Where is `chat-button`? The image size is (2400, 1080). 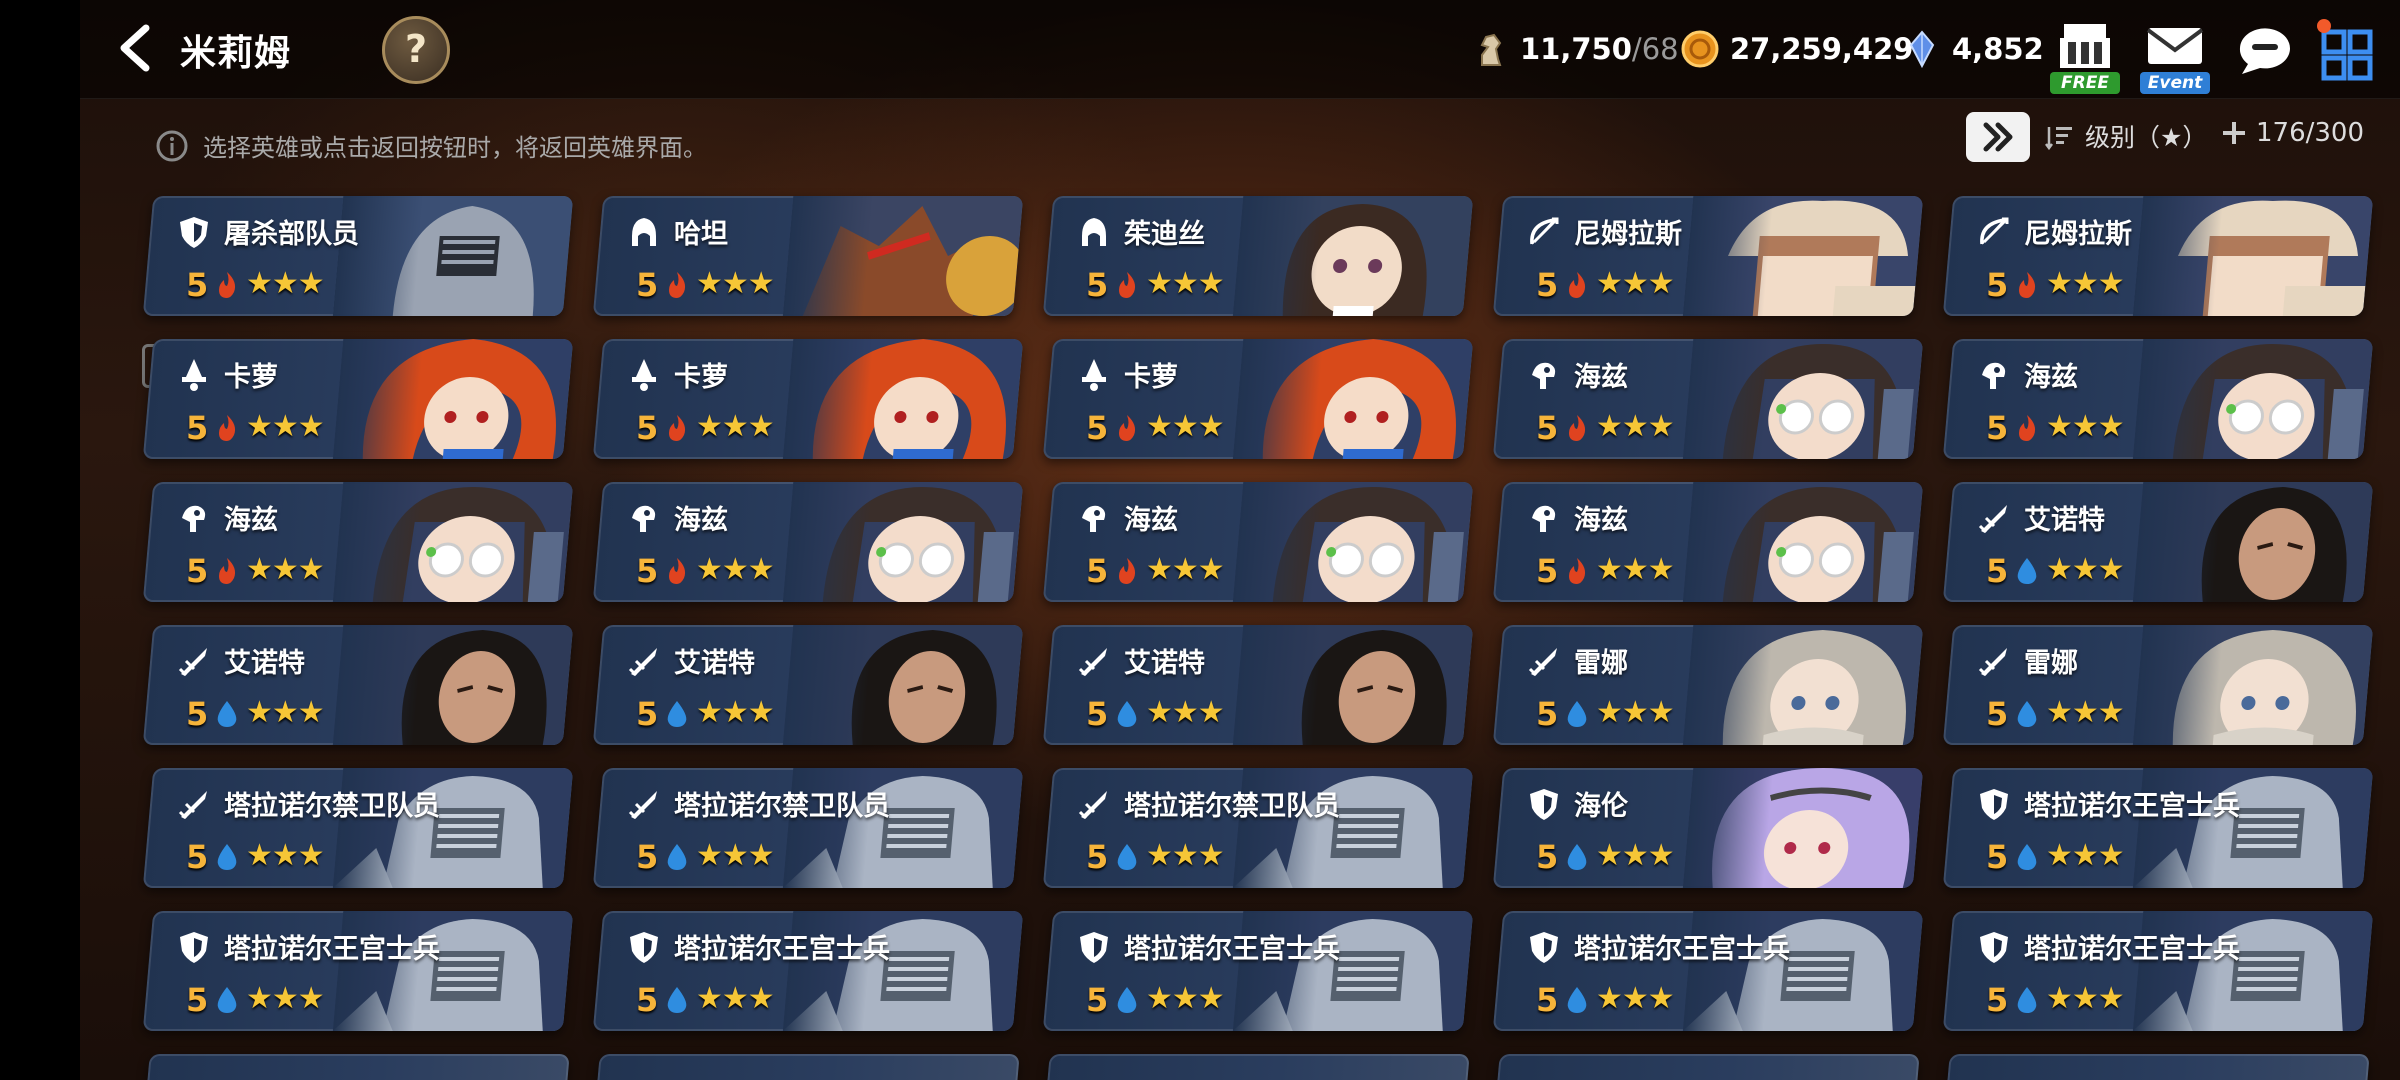
chat-button is located at coordinates (2265, 58).